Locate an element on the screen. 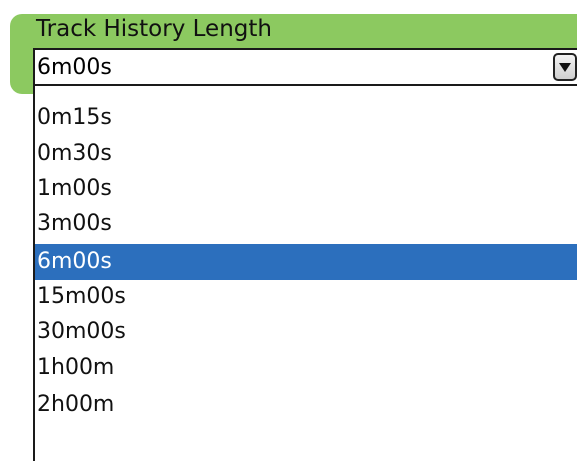 The height and width of the screenshot is (461, 577). option-3m00s: 3m00s is located at coordinates (306, 224).